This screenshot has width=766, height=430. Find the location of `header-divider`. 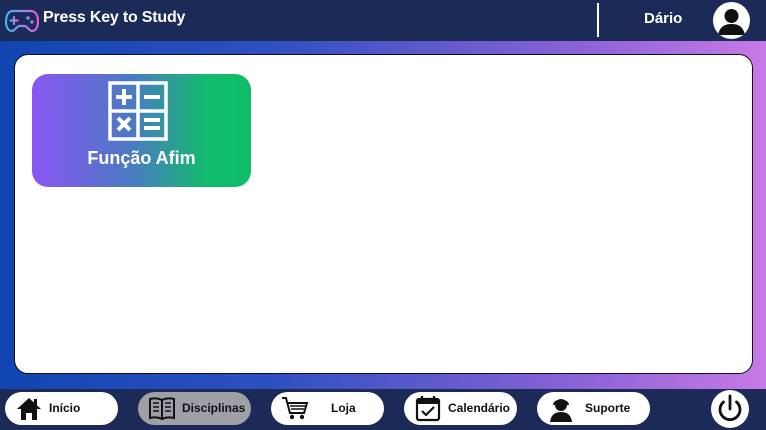

header-divider is located at coordinates (598, 20).